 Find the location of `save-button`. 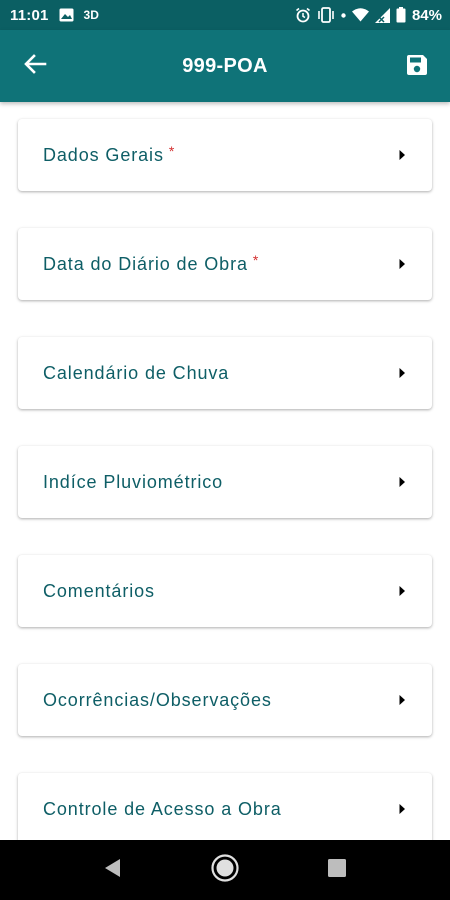

save-button is located at coordinates (417, 67).